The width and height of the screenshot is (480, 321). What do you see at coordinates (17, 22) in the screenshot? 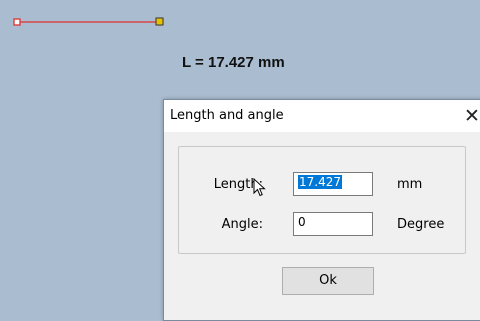
I see `line-start-handle` at bounding box center [17, 22].